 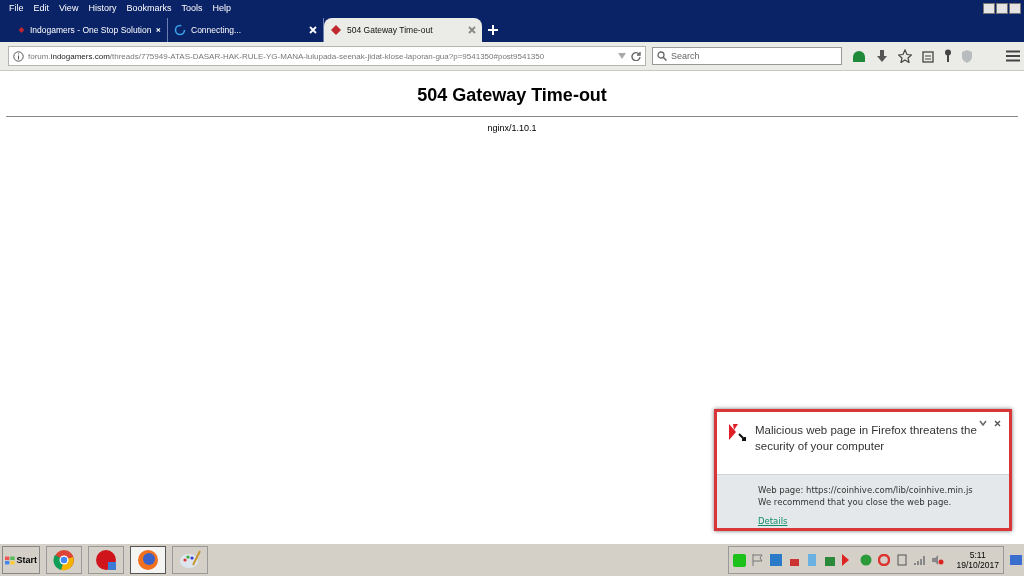 What do you see at coordinates (977, 555) in the screenshot?
I see `clock-time: 5:11` at bounding box center [977, 555].